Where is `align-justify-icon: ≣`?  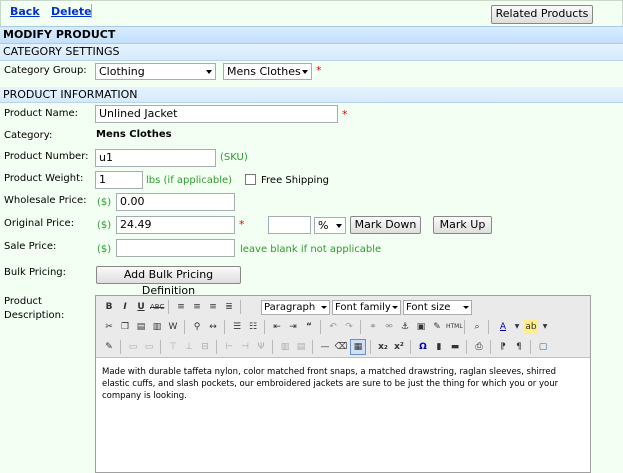
align-justify-icon: ≣ is located at coordinates (229, 307).